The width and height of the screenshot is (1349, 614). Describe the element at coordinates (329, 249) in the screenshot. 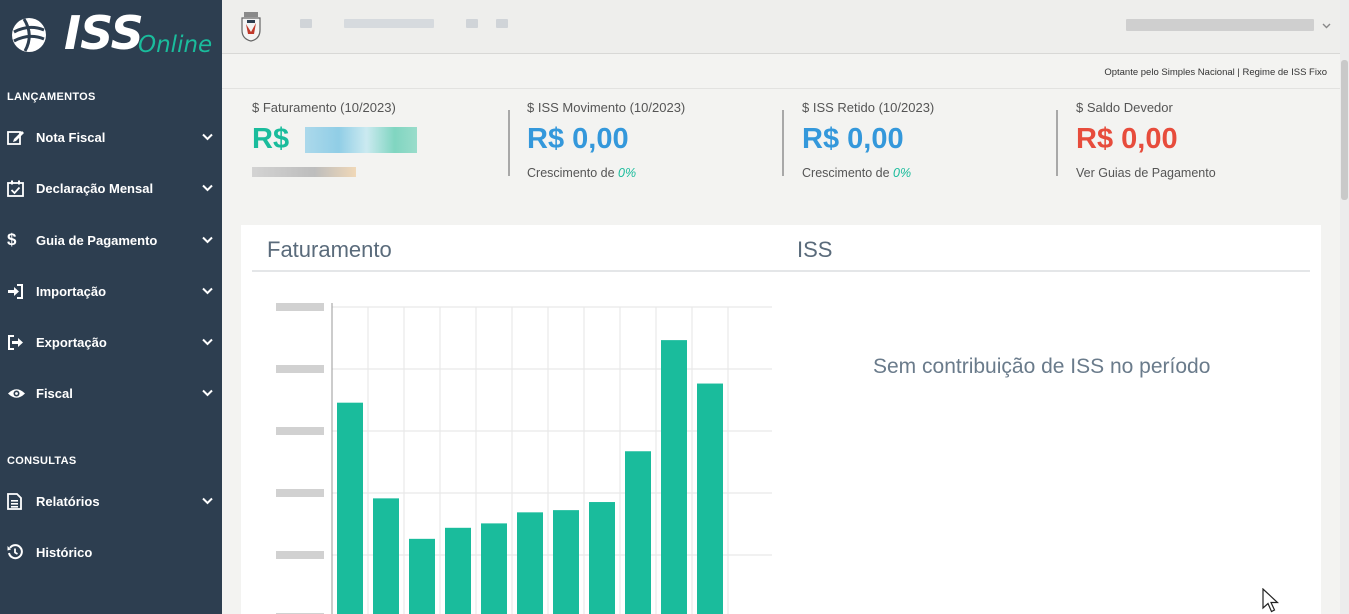

I see `faturamento-title: Faturamento` at that location.